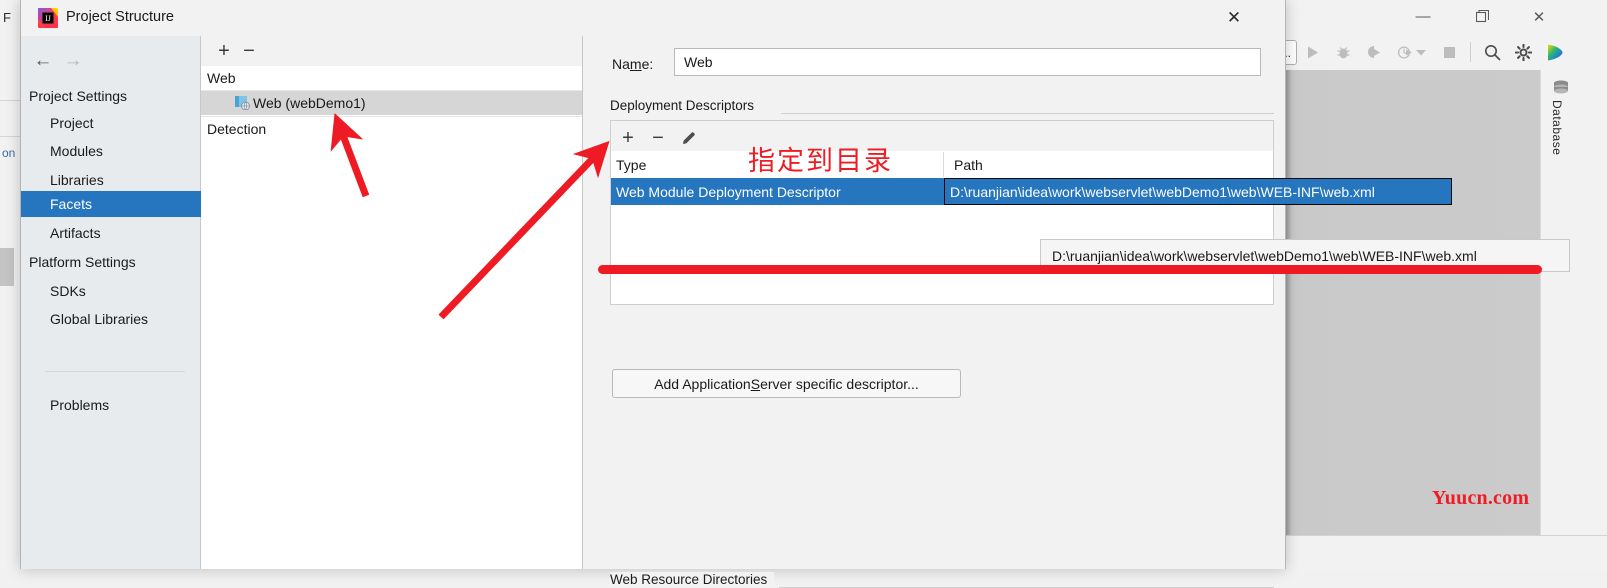 This screenshot has height=588, width=1607. Describe the element at coordinates (78, 96) in the screenshot. I see `nav-heading-project-settings: Project Settings` at that location.